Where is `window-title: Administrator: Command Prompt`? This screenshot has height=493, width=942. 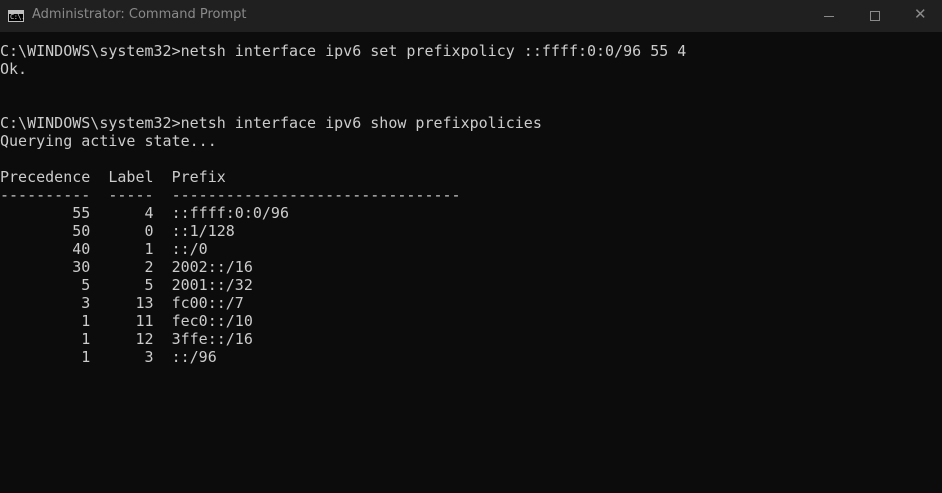 window-title: Administrator: Command Prompt is located at coordinates (139, 14).